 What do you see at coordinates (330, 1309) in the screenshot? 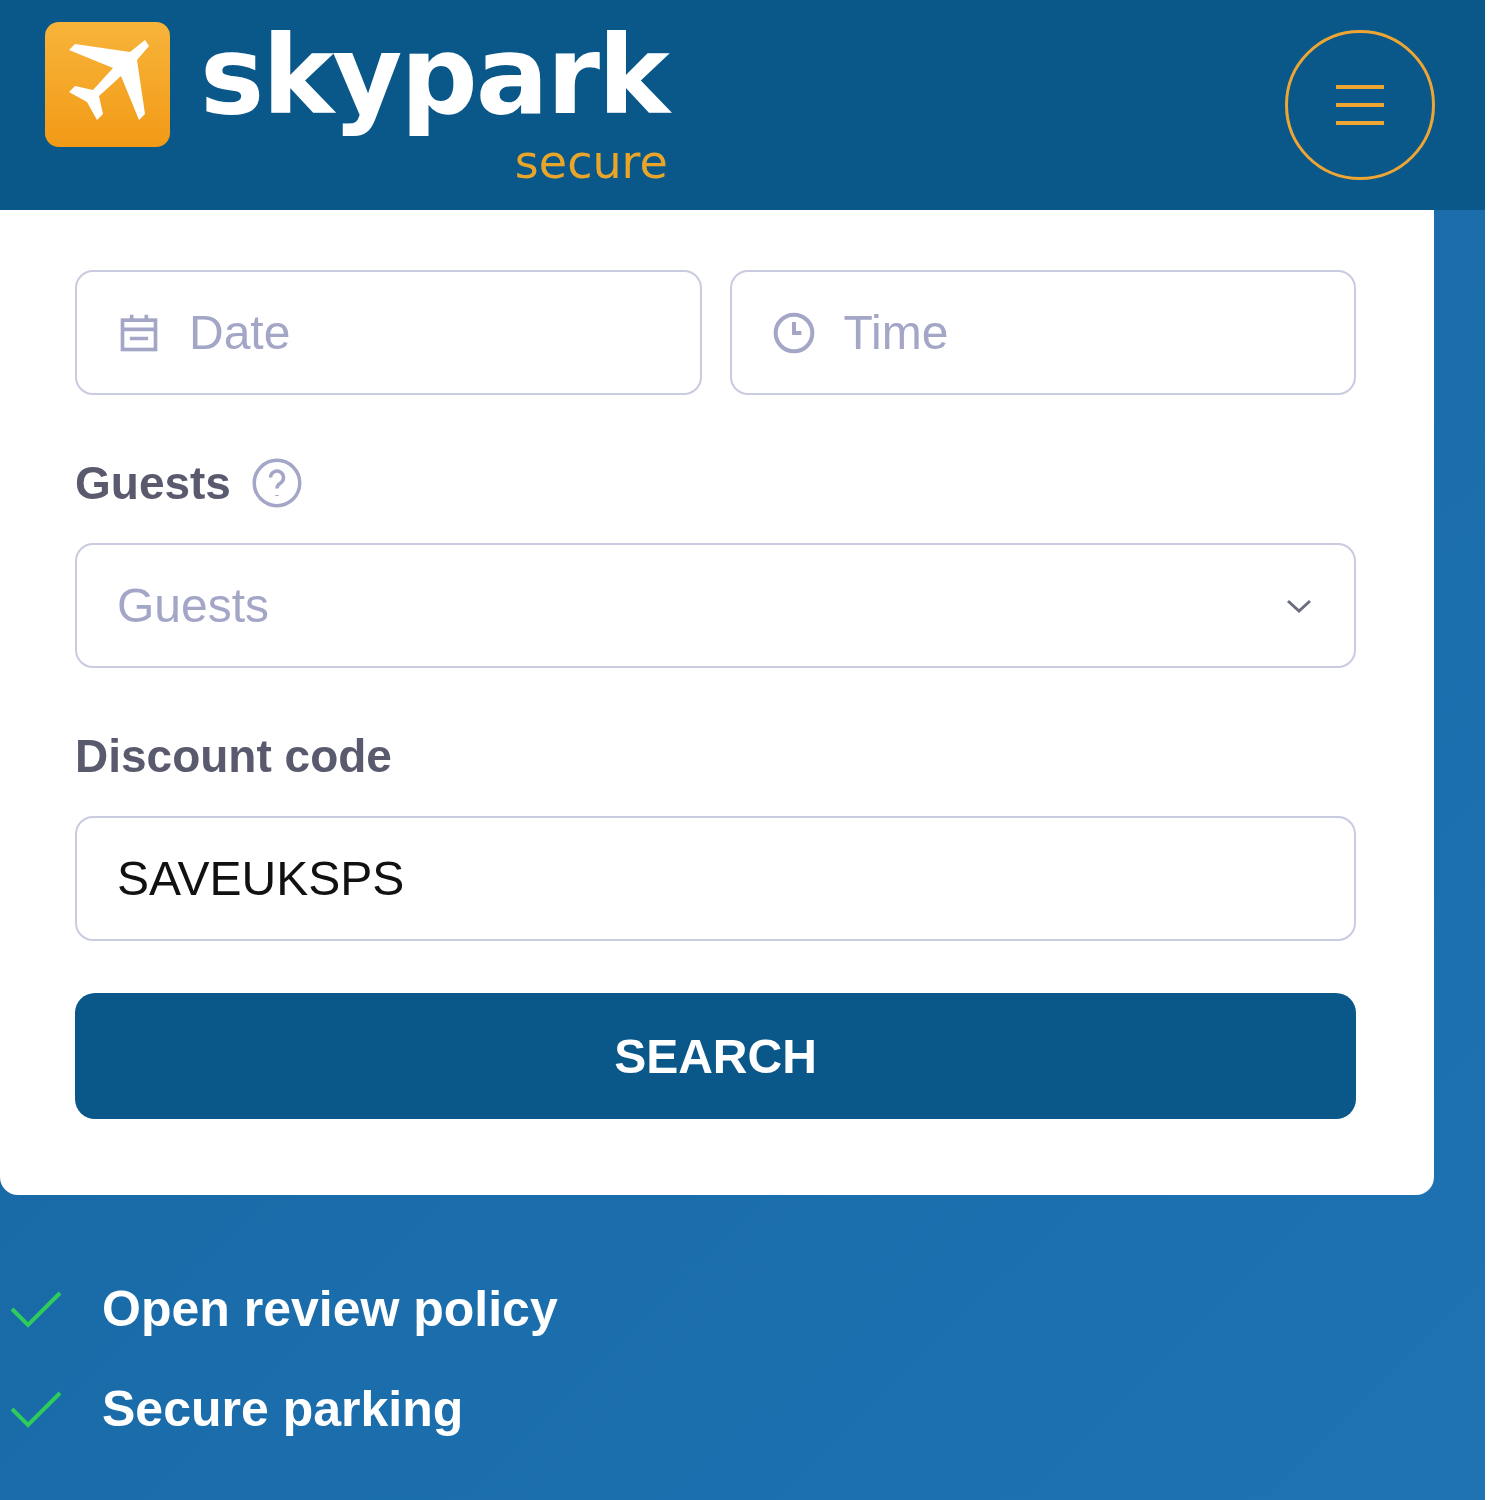
I see `feature-text: Open review policy` at bounding box center [330, 1309].